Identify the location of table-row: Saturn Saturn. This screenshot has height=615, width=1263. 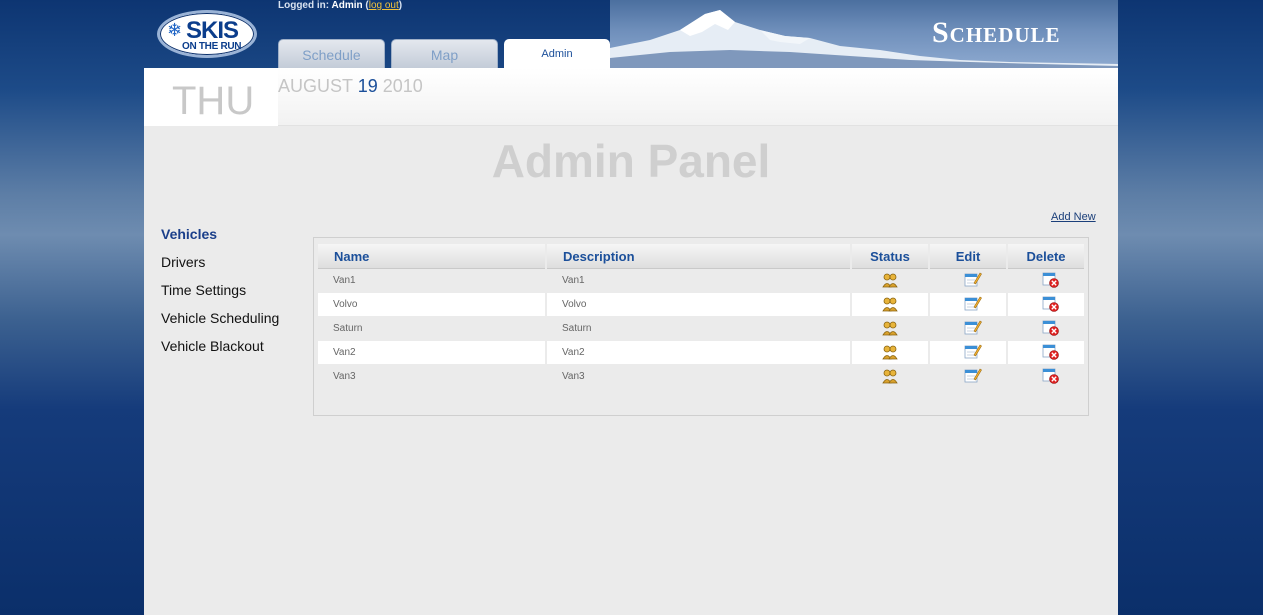
(701, 329).